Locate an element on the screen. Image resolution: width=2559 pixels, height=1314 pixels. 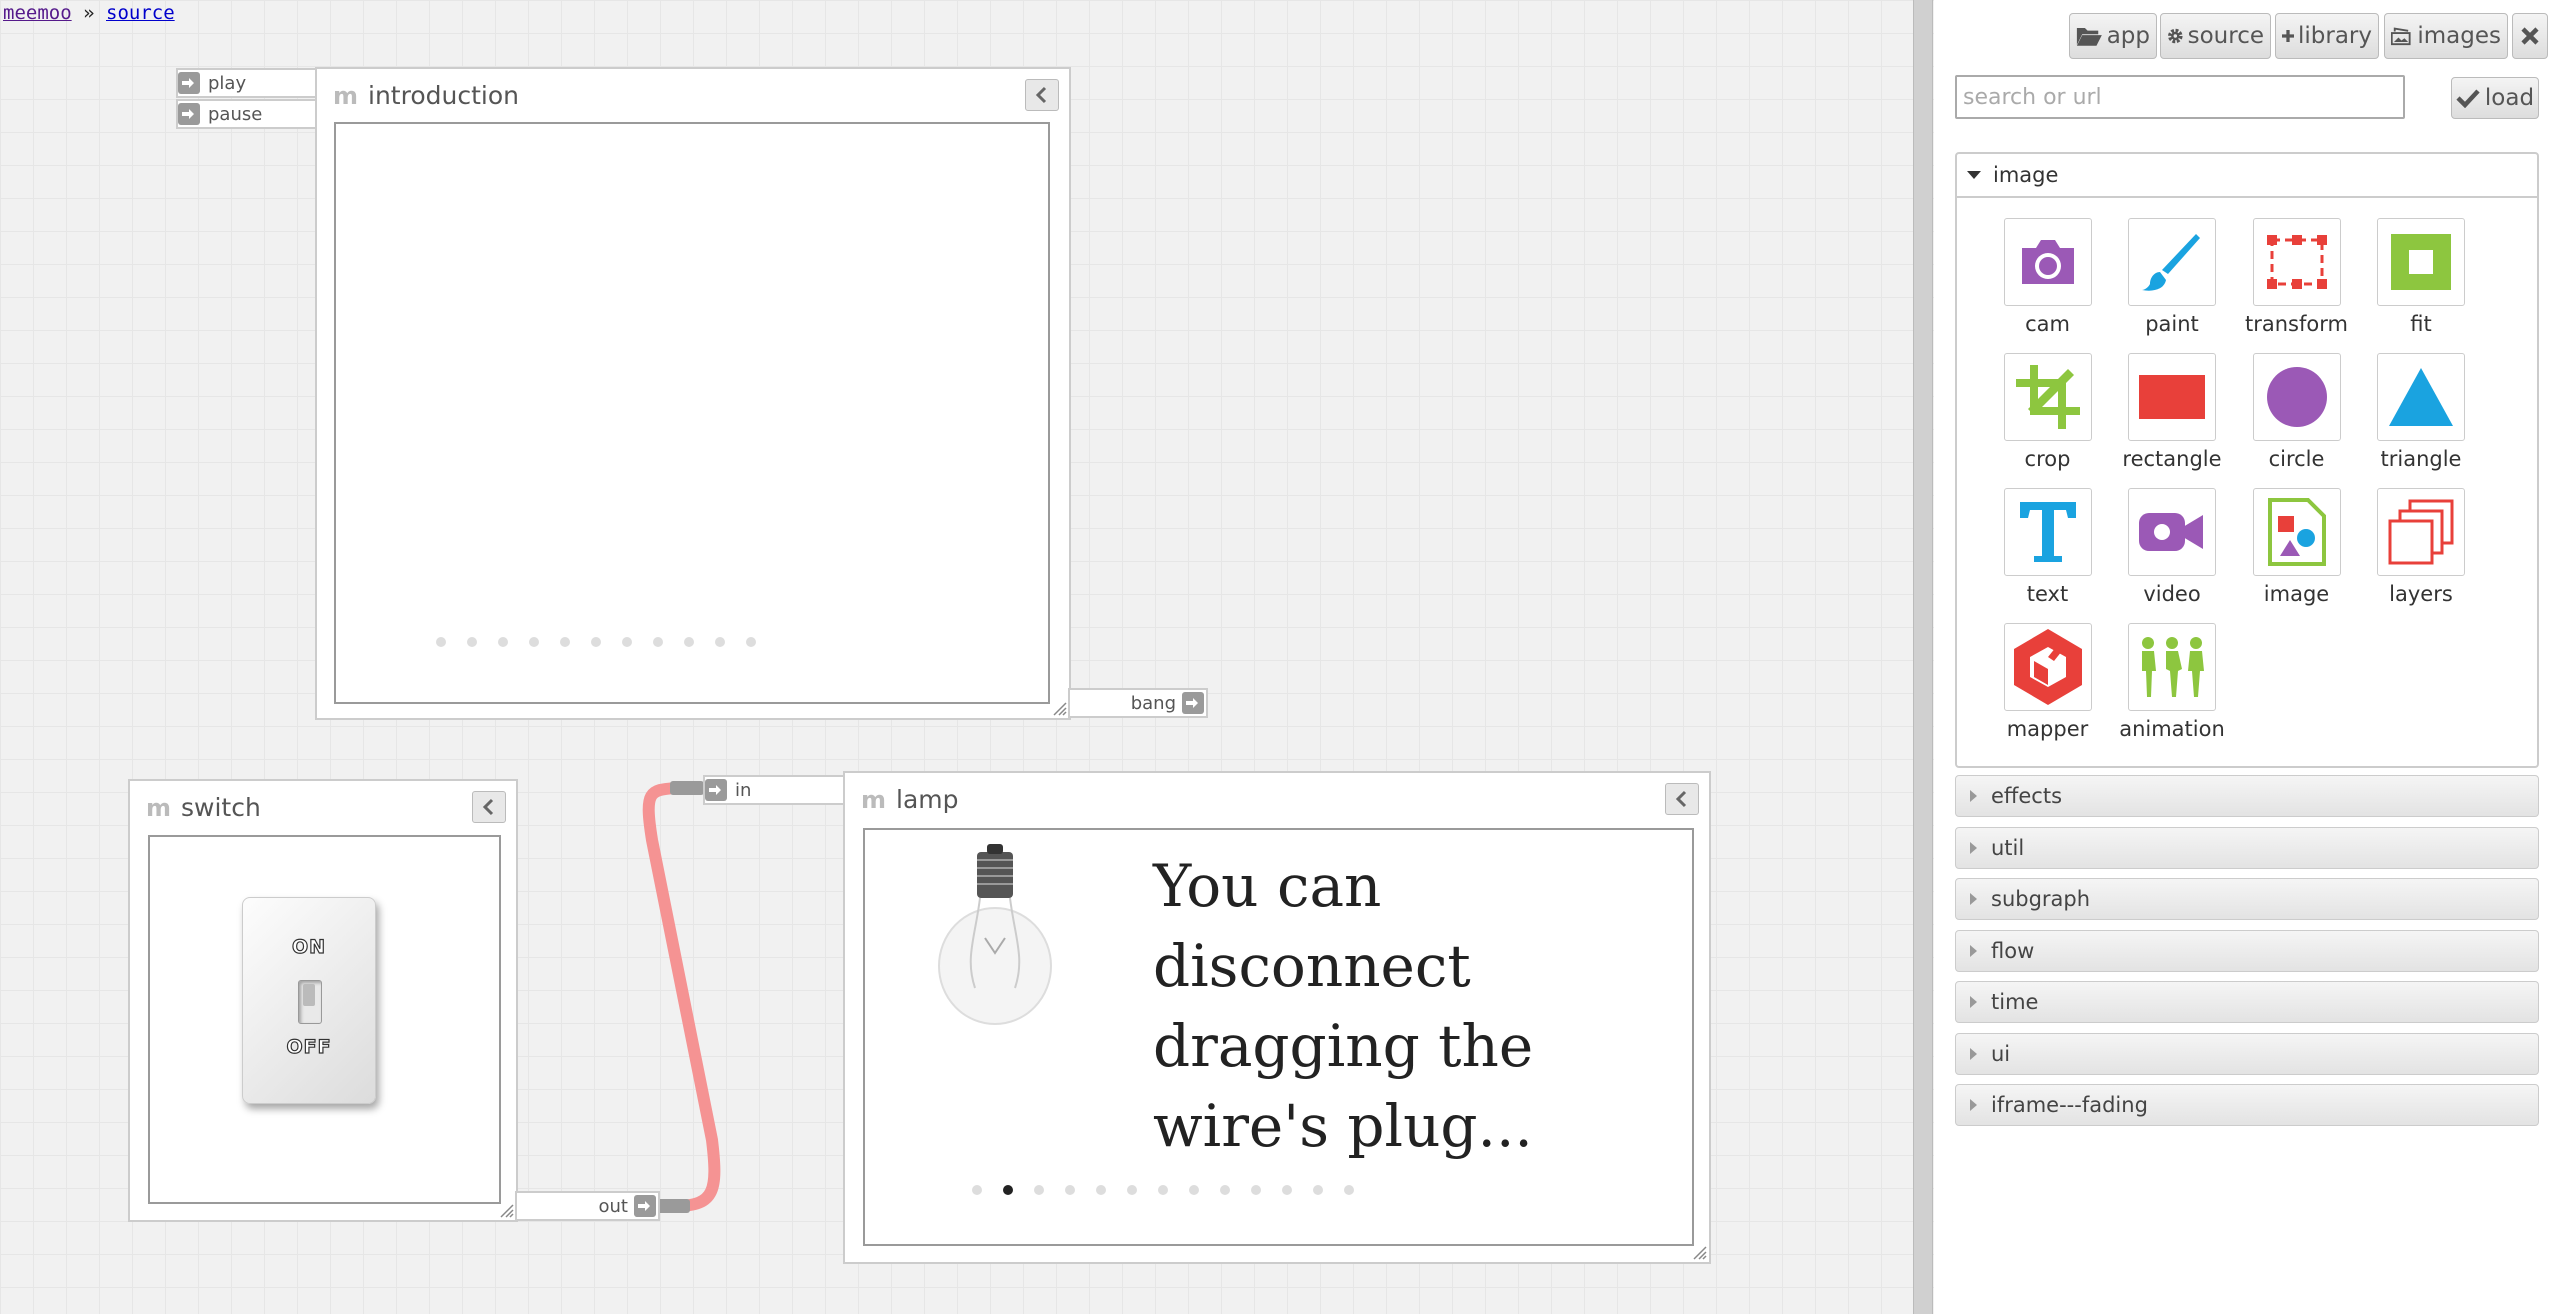
module-tile-mapper: mapper is located at coordinates (2047, 682).